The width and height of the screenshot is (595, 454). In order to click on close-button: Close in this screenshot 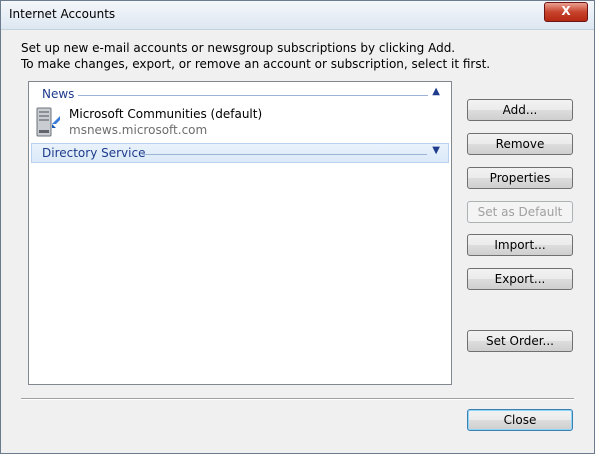, I will do `click(520, 420)`.